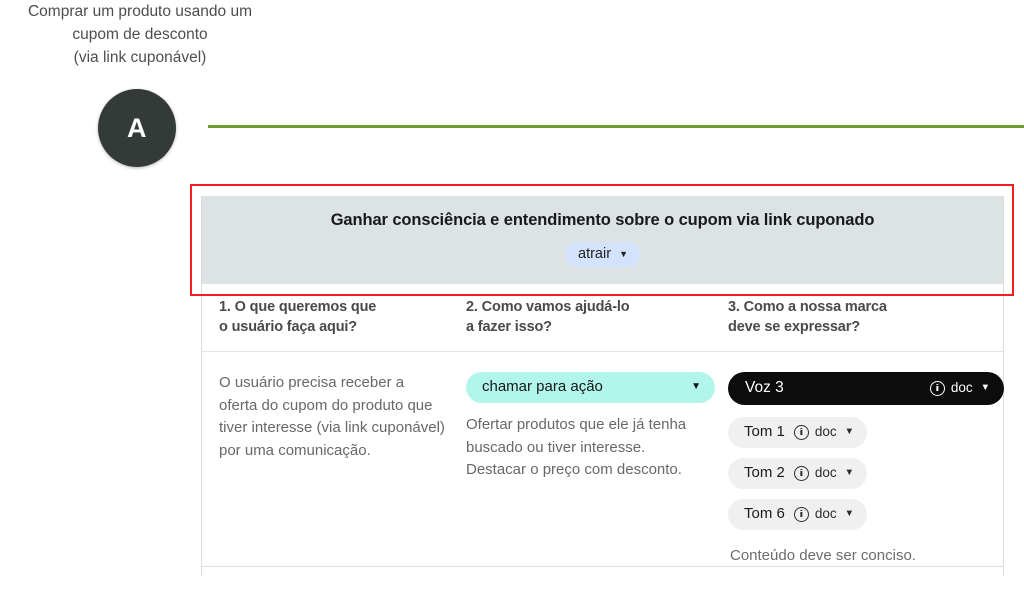 The height and width of the screenshot is (600, 1024). I want to click on stage-divider-rule, so click(616, 126).